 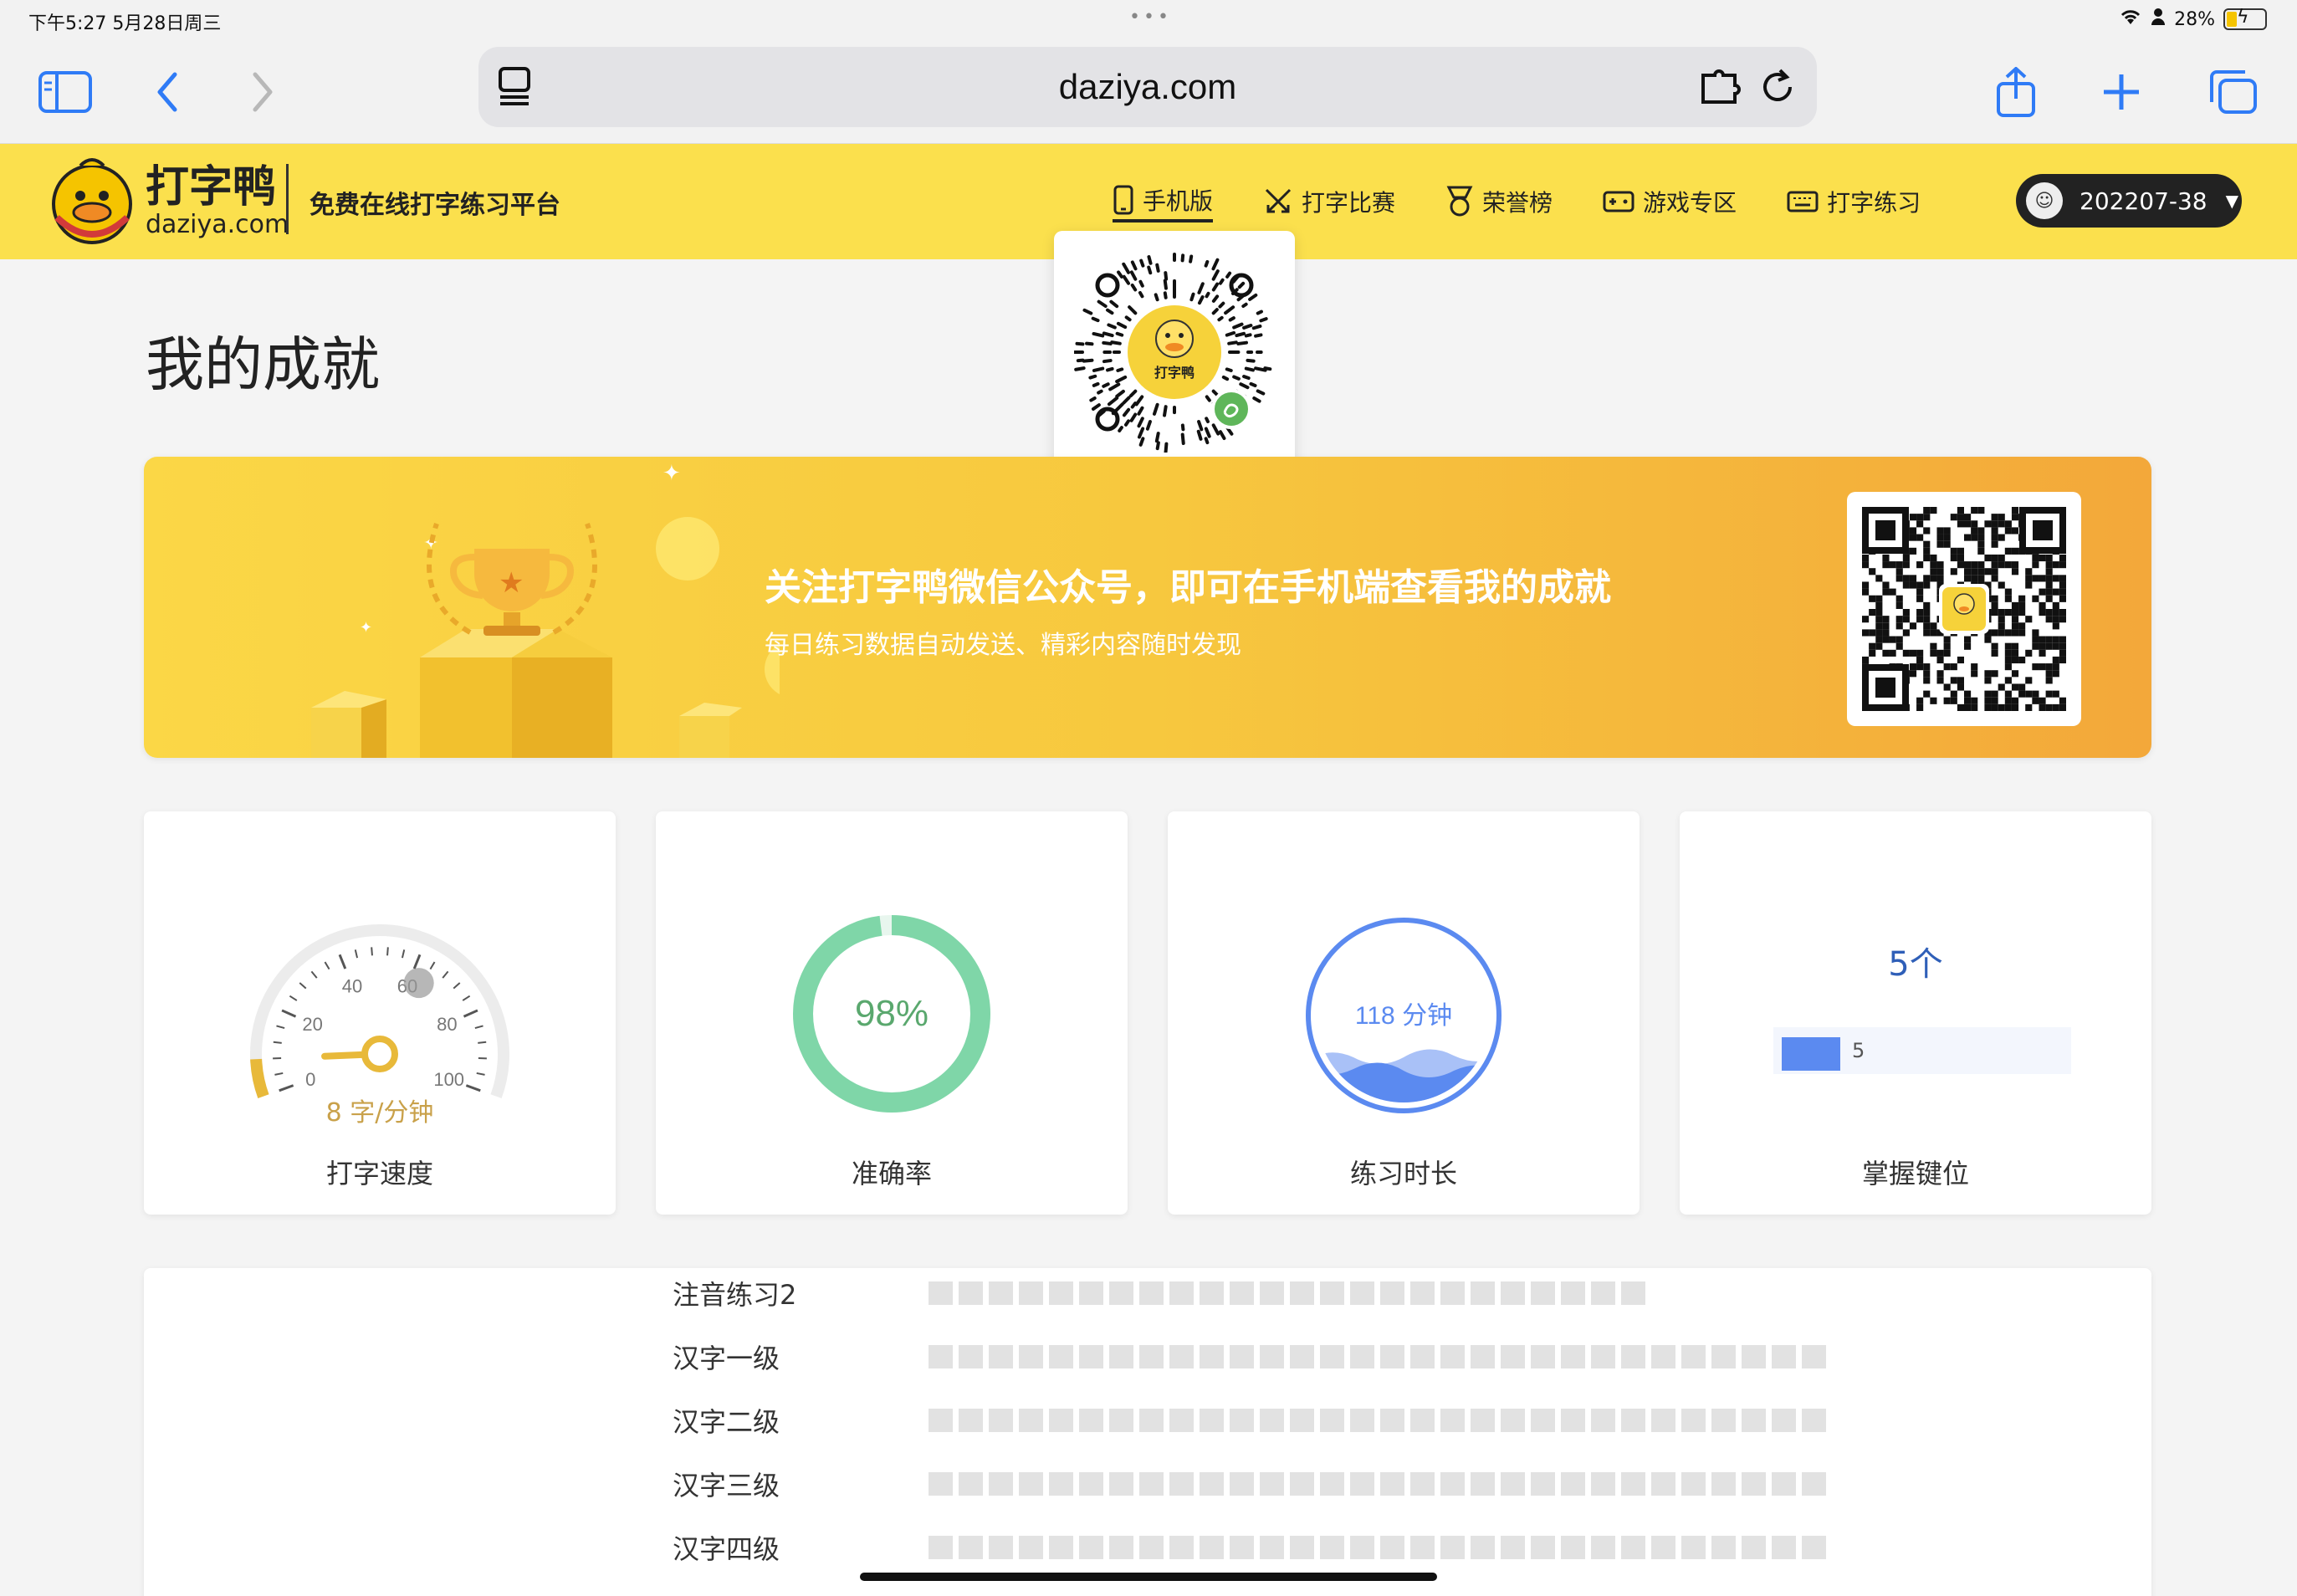 What do you see at coordinates (262, 92) in the screenshot?
I see `forward-icon` at bounding box center [262, 92].